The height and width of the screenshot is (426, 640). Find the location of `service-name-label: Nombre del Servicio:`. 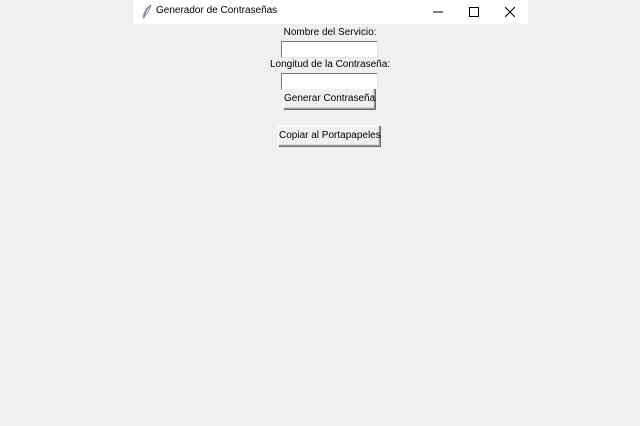

service-name-label: Nombre del Servicio: is located at coordinates (330, 32).